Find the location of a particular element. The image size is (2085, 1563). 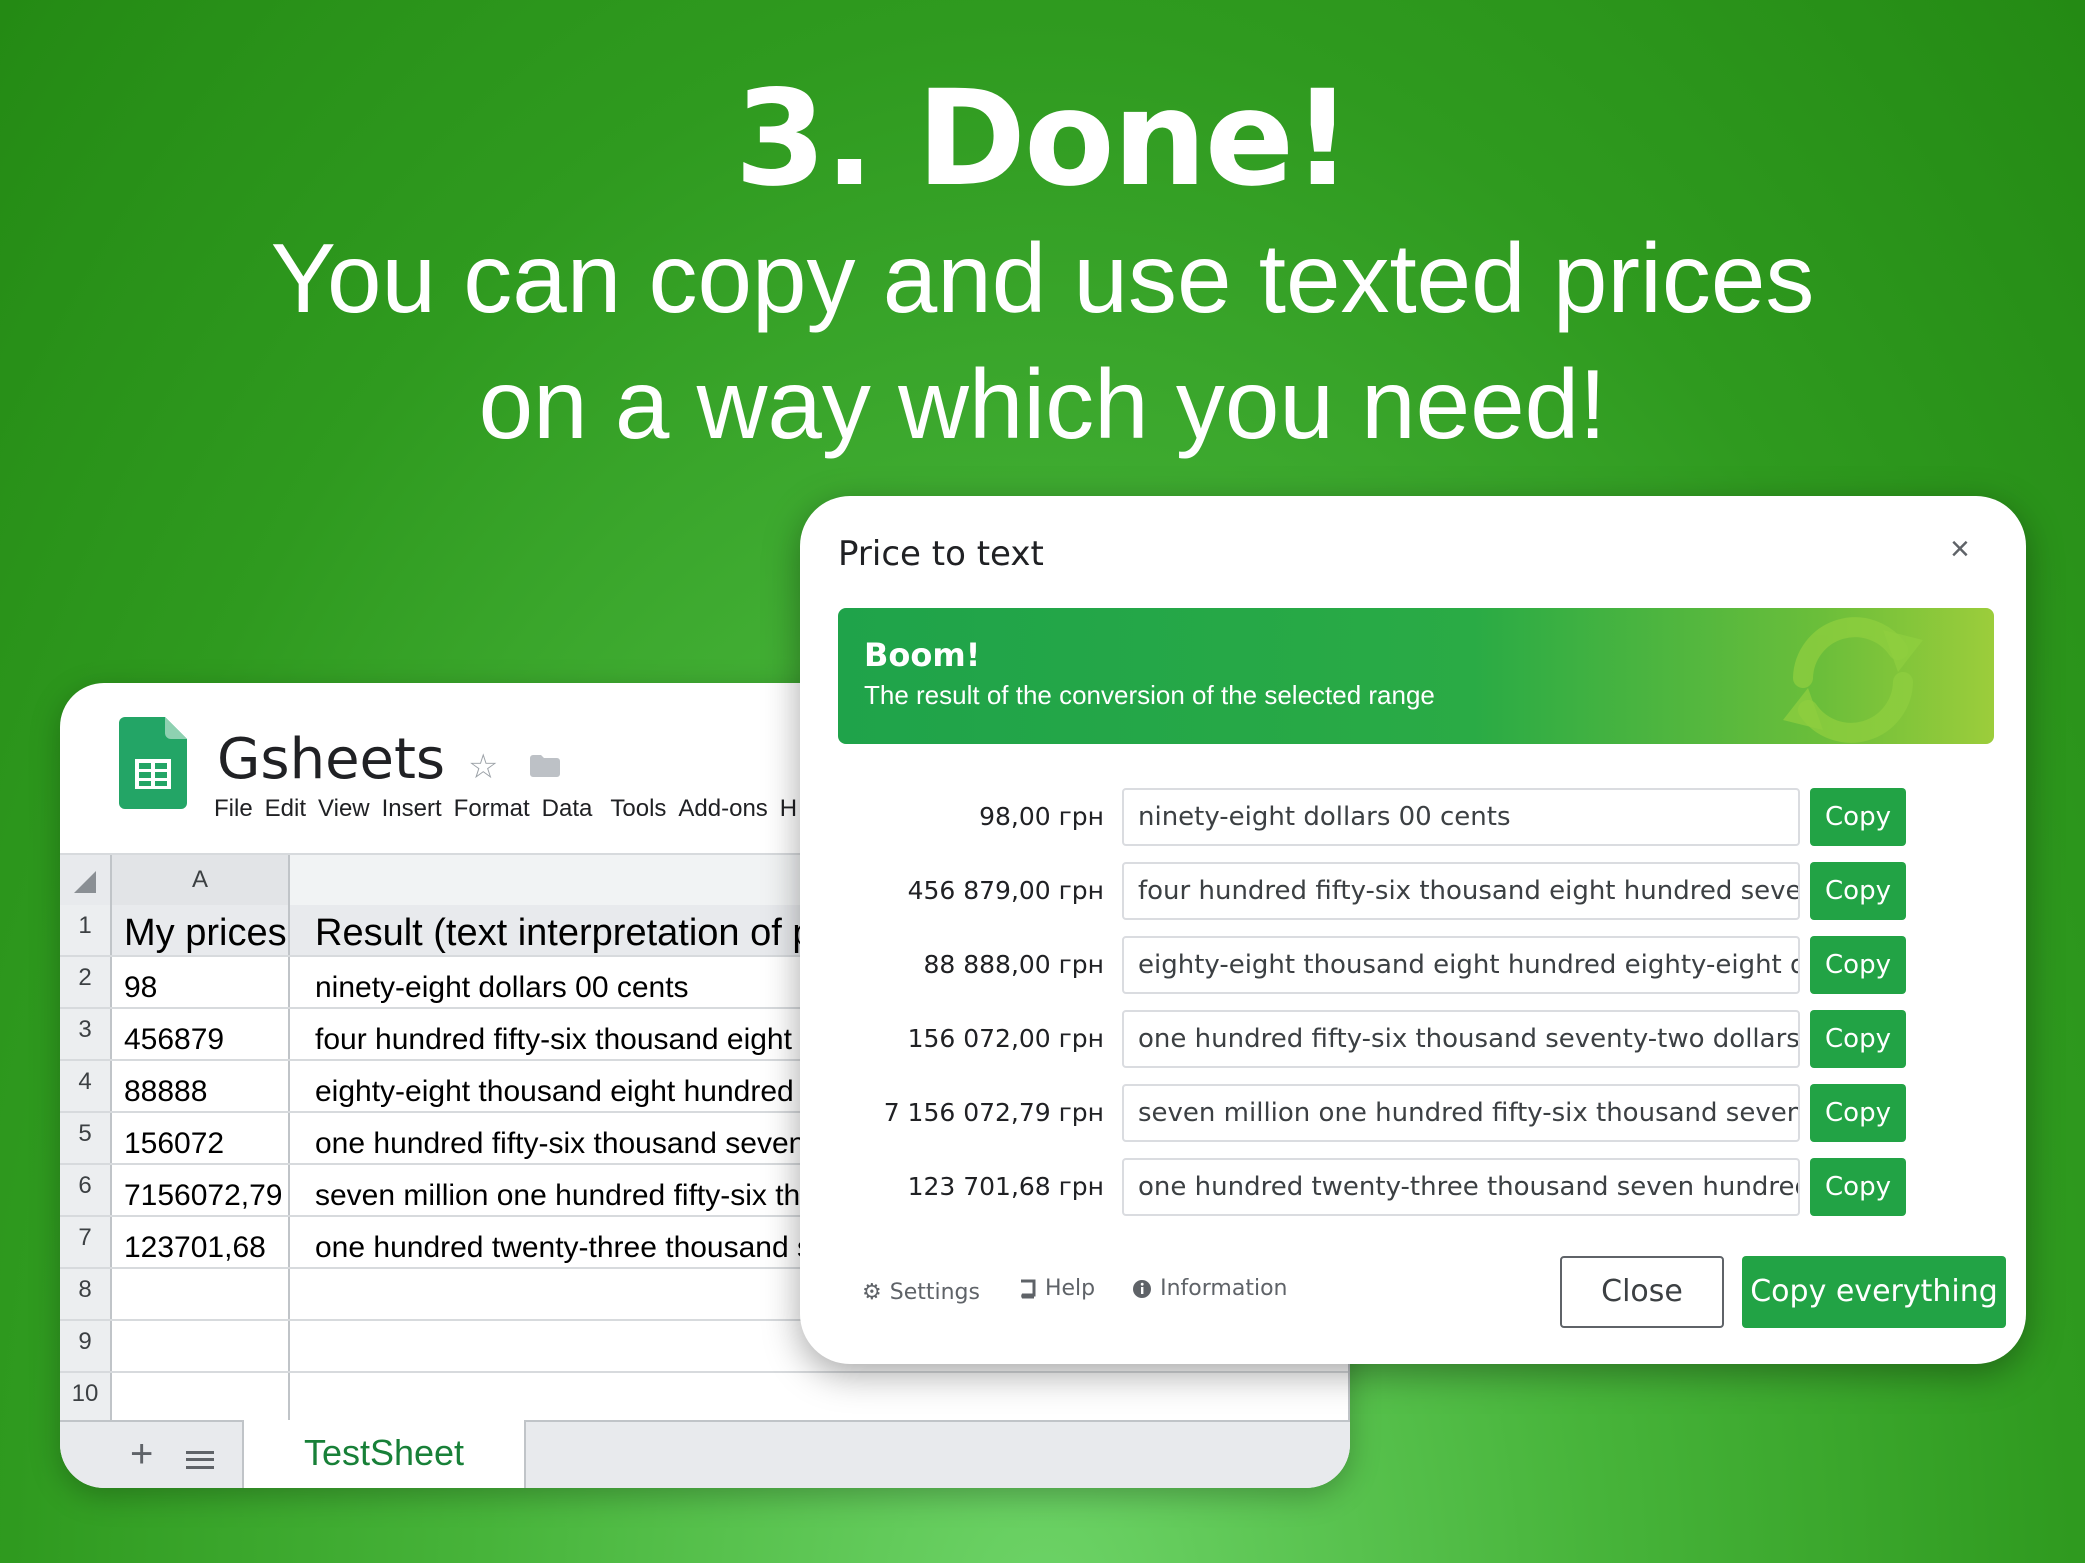

sheets-logo-icon is located at coordinates (153, 763).